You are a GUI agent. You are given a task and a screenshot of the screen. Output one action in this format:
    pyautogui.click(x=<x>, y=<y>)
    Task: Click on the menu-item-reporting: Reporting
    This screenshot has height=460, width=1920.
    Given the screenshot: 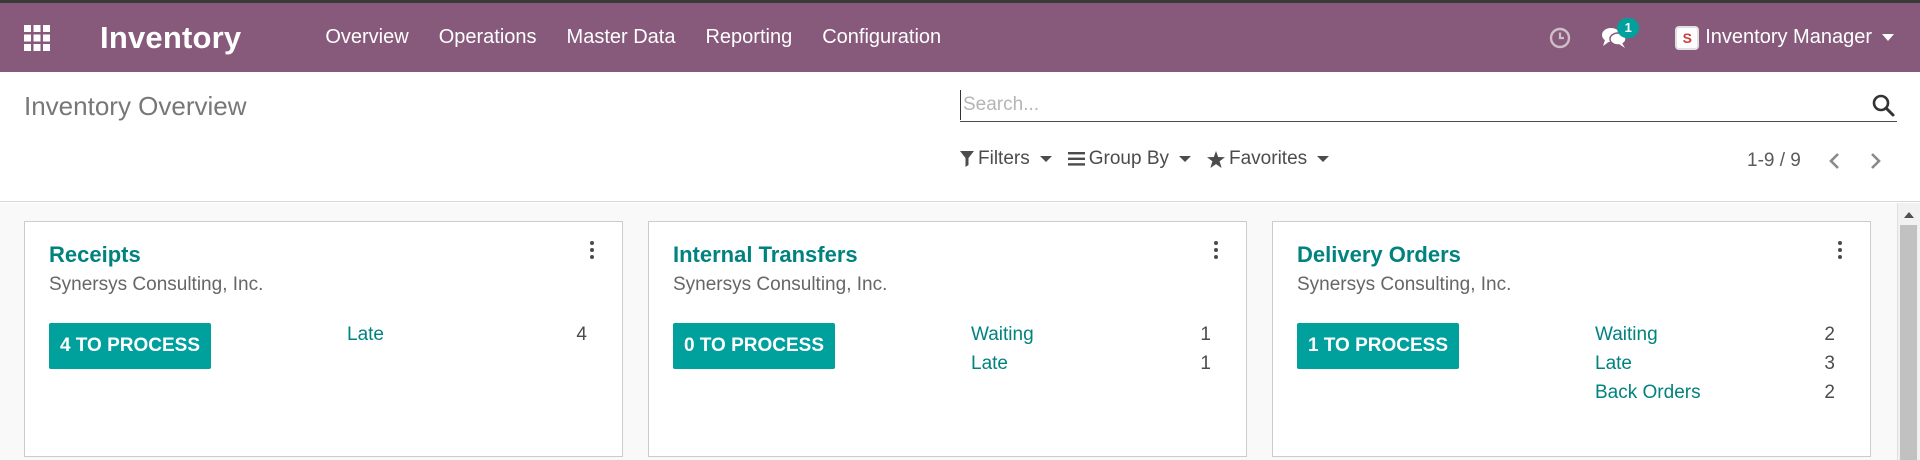 What is the action you would take?
    pyautogui.click(x=748, y=37)
    